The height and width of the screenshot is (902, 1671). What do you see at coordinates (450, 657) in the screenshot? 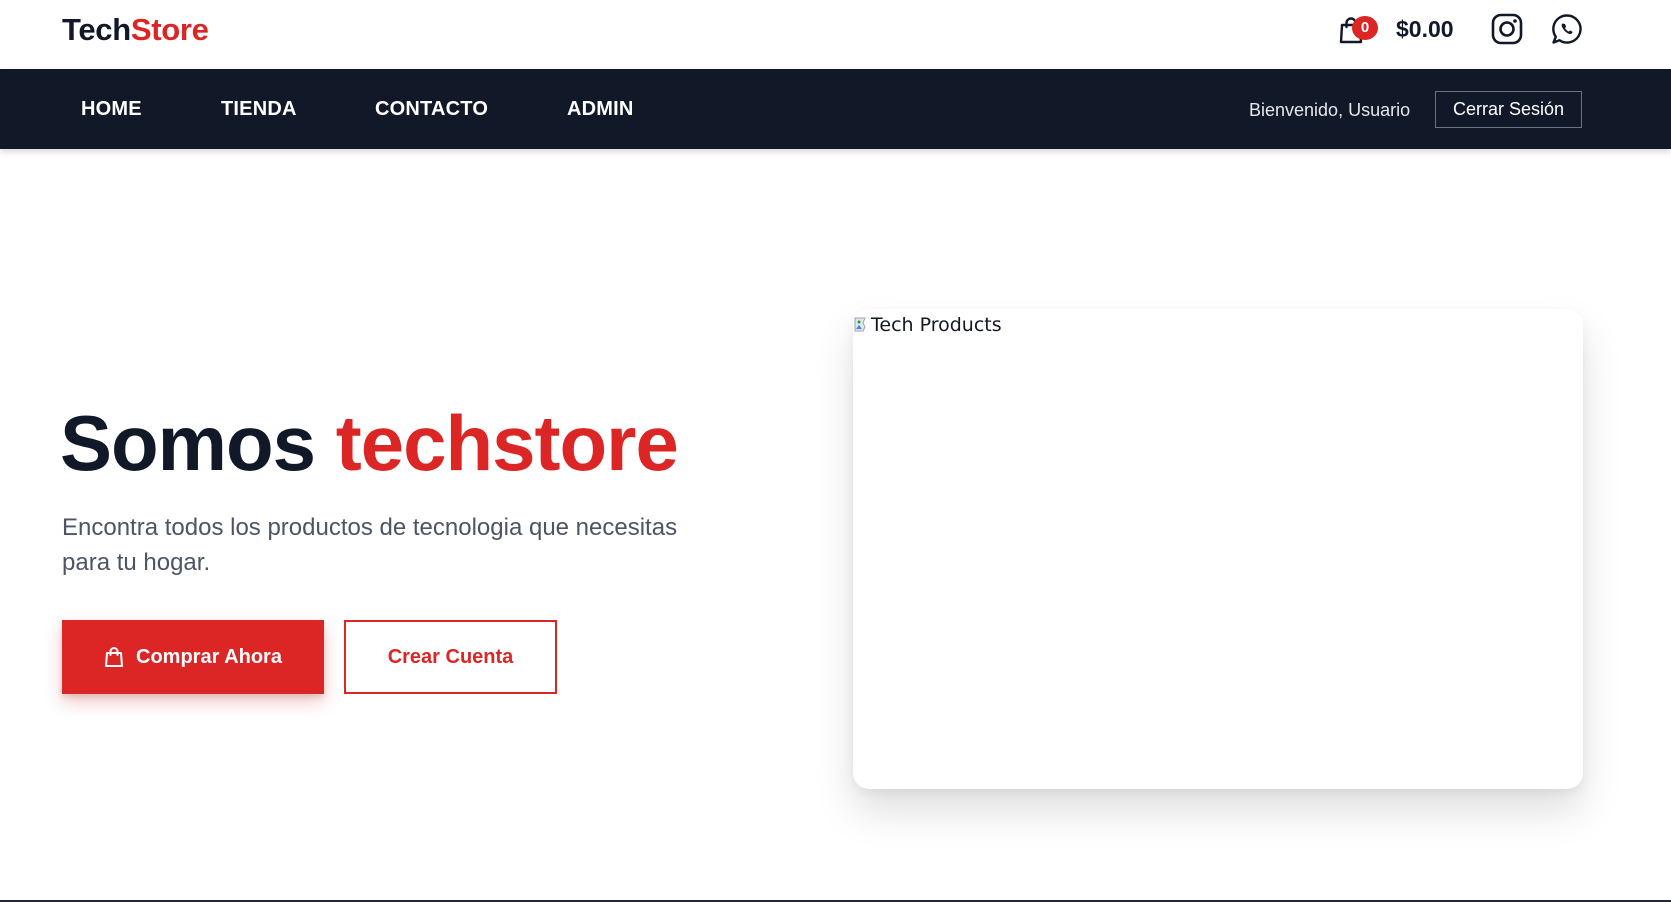
I see `create-account-button: Crear Cuenta` at bounding box center [450, 657].